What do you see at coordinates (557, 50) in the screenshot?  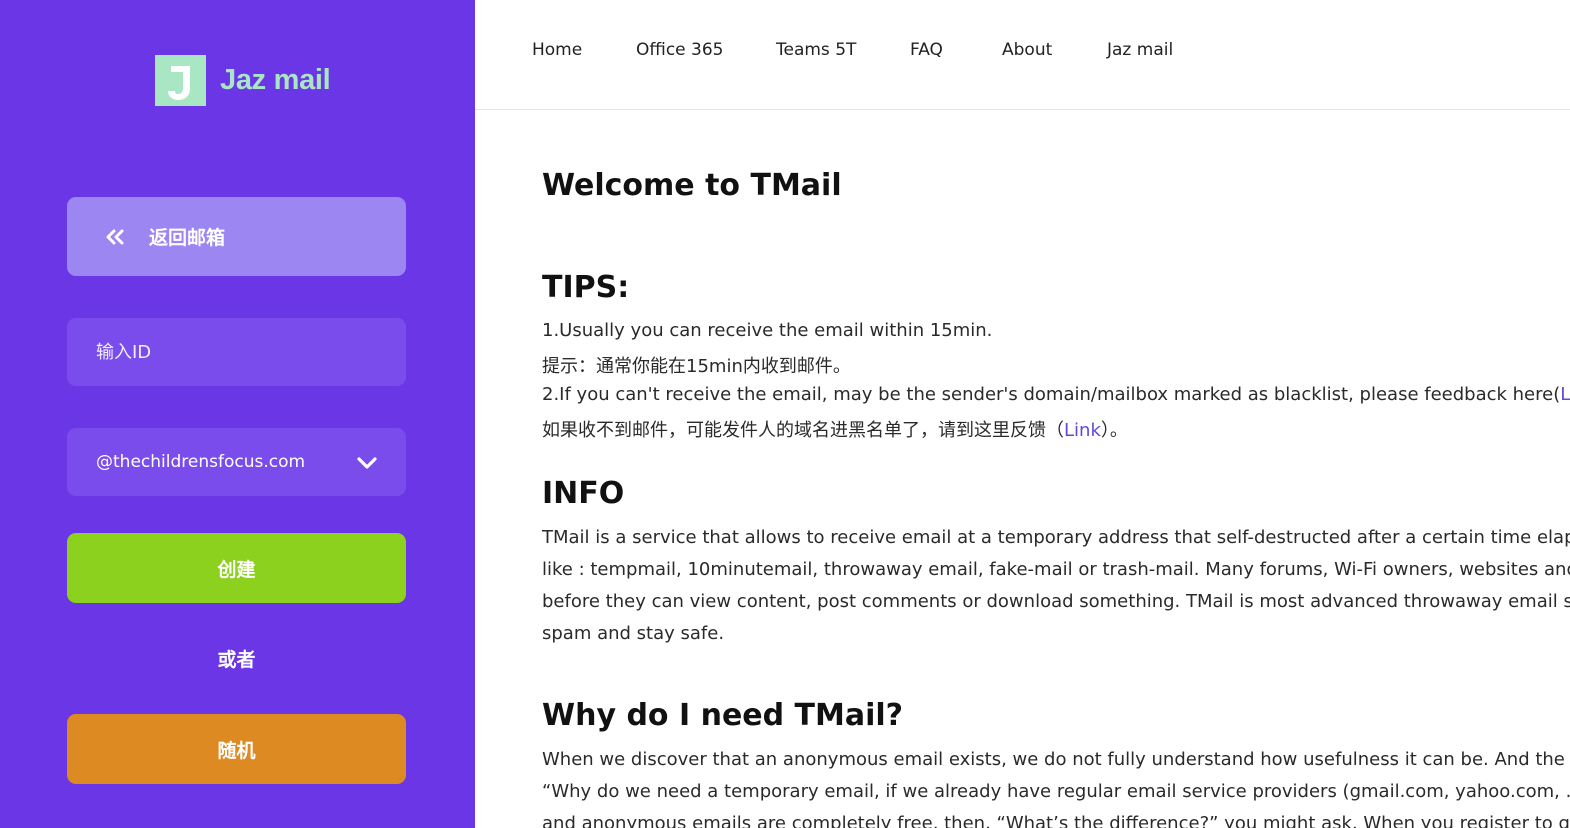 I see `nav-home: Home` at bounding box center [557, 50].